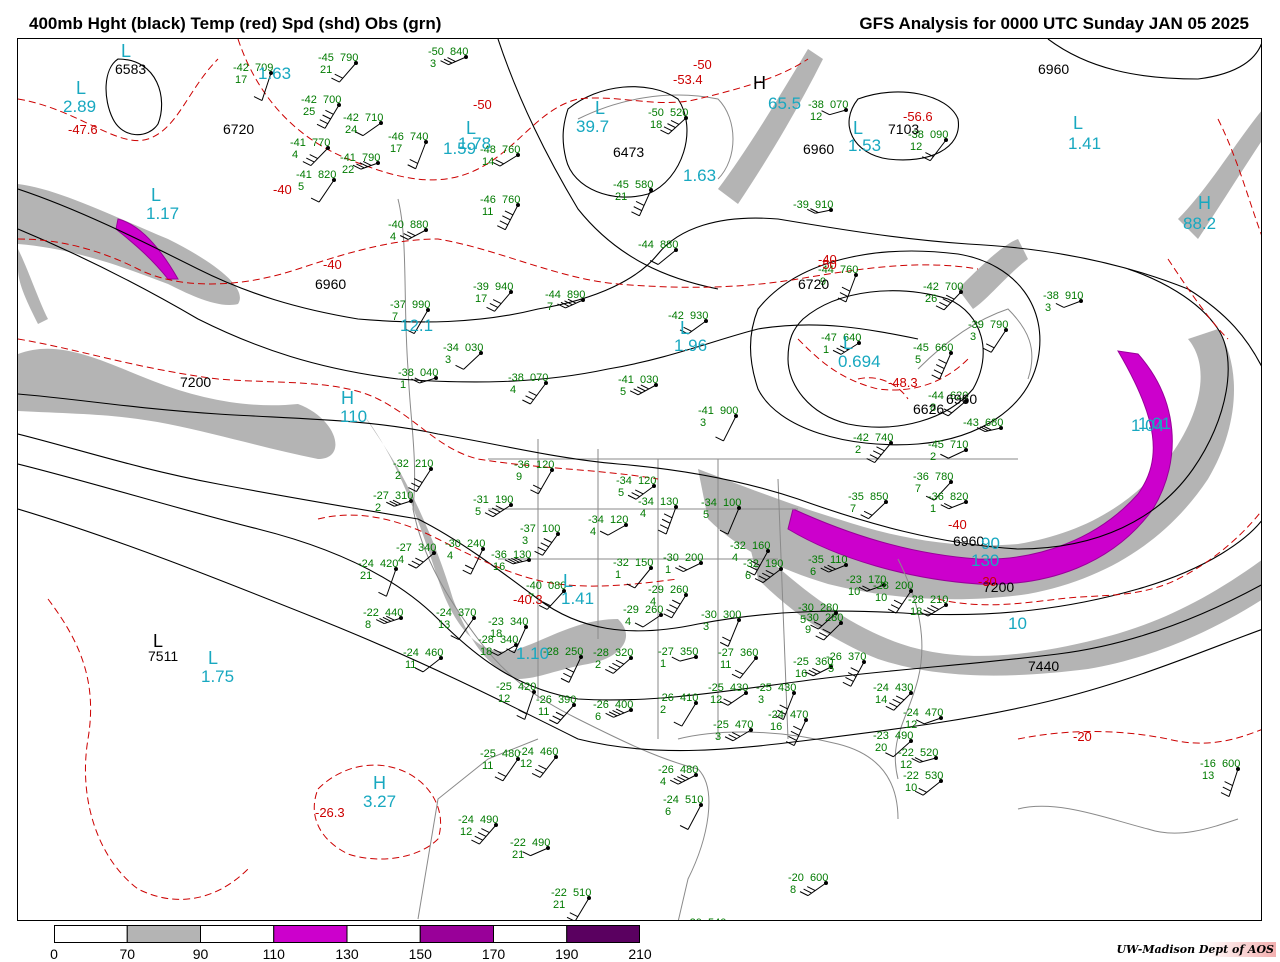 The image size is (1280, 962). Describe the element at coordinates (1220, 778) in the screenshot. I see `station-obs: -16 600 13` at that location.